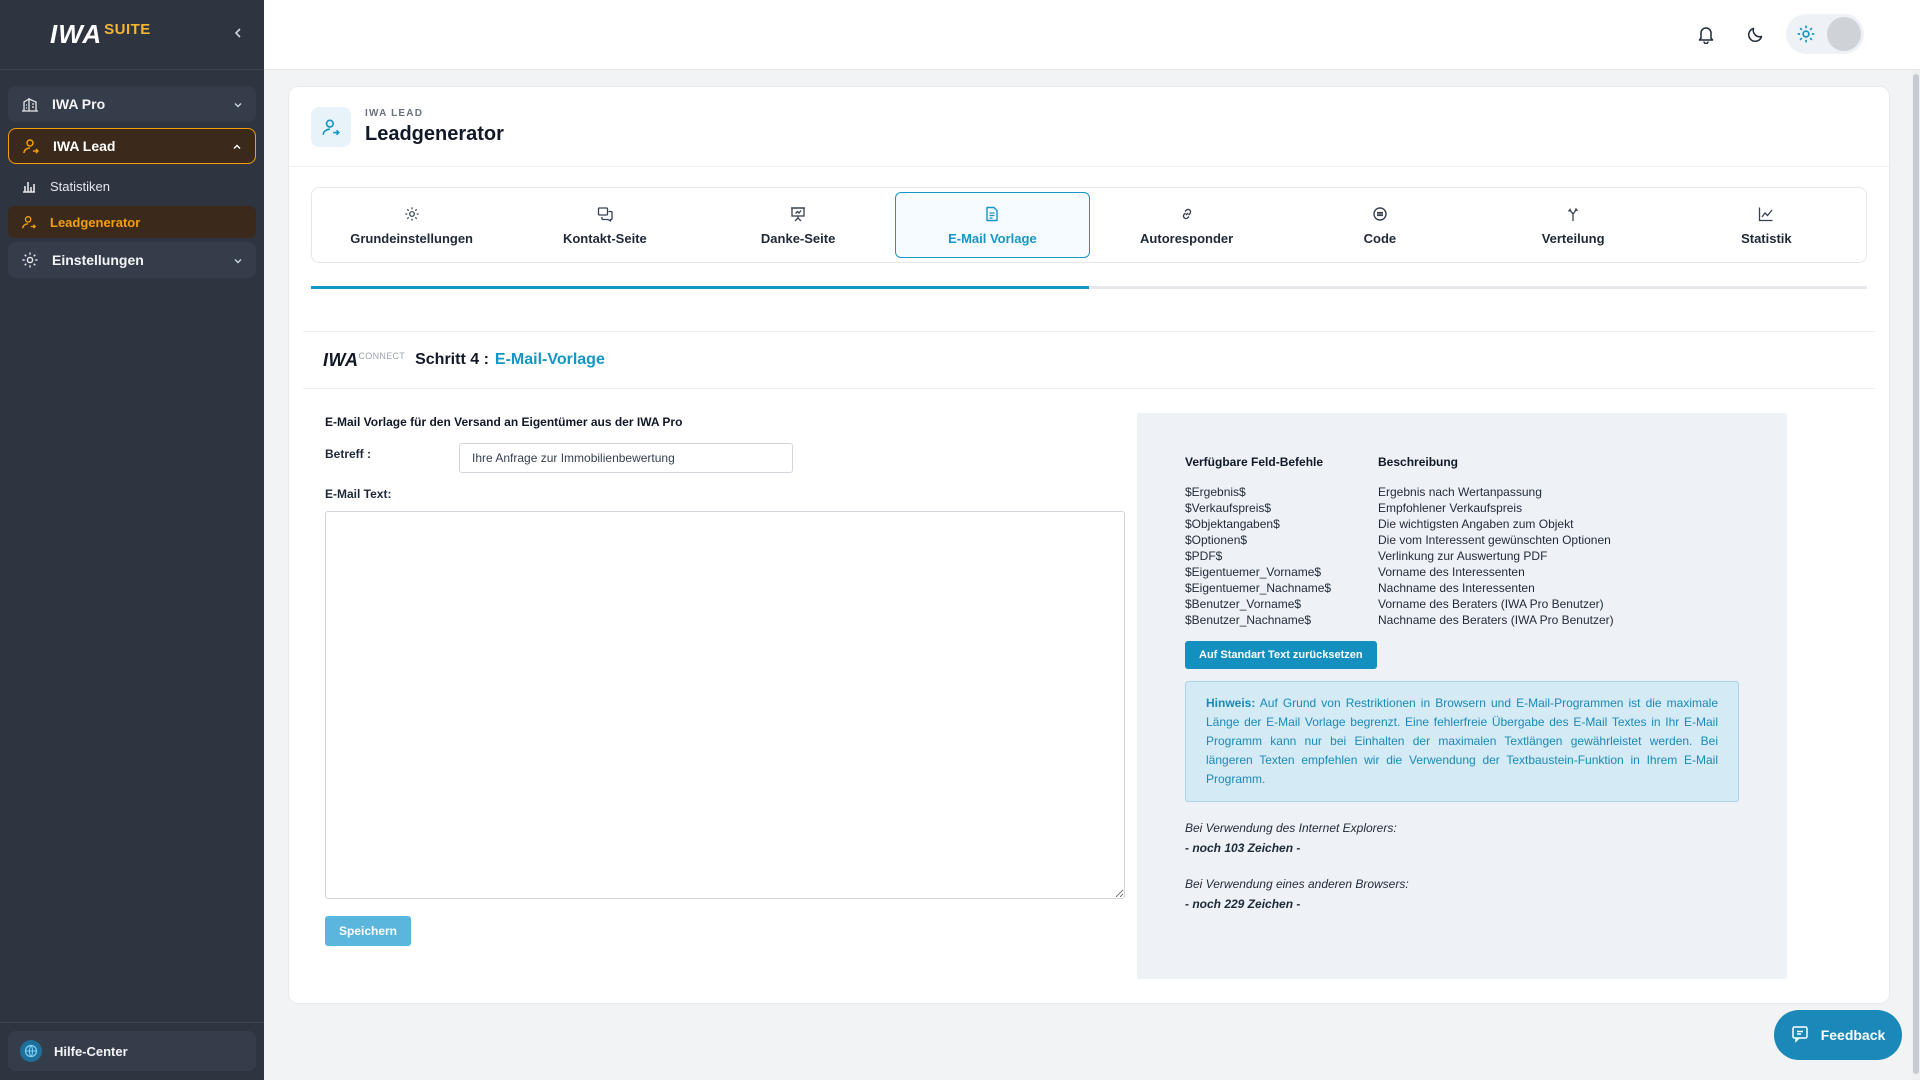  What do you see at coordinates (1187, 238) in the screenshot?
I see `tab-label: Autoresponder` at bounding box center [1187, 238].